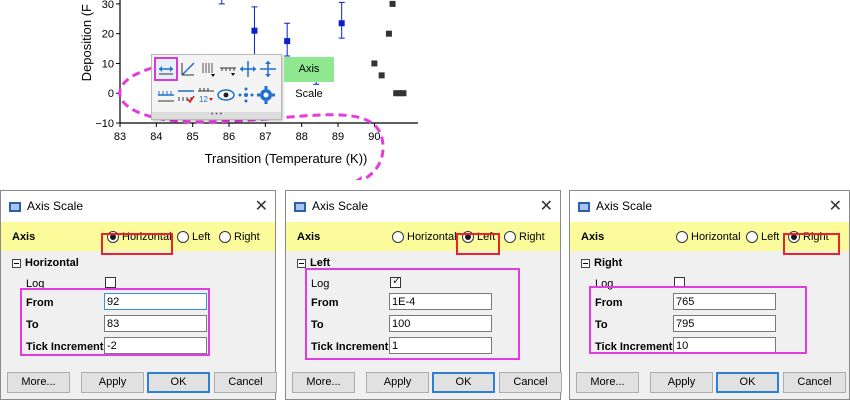  What do you see at coordinates (229, 137) in the screenshot?
I see `x-tick-label: 86` at bounding box center [229, 137].